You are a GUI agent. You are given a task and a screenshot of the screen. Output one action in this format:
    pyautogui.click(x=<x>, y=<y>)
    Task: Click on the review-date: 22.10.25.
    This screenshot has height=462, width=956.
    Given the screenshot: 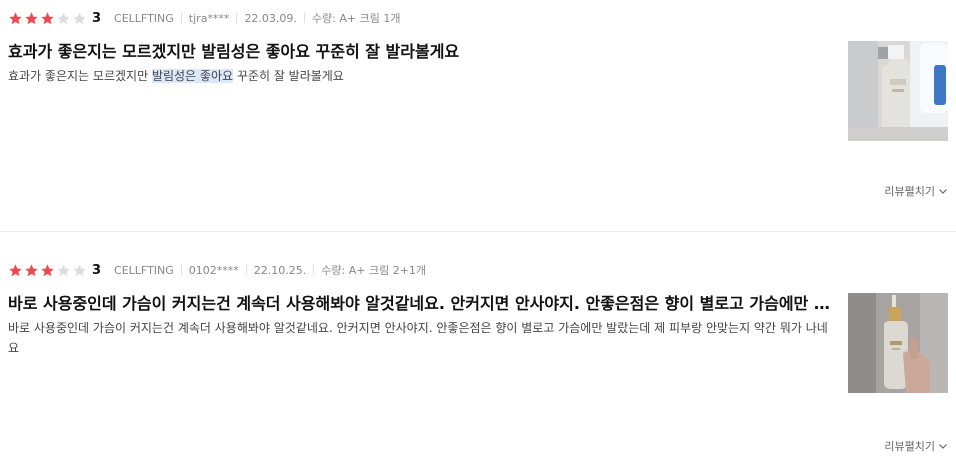 What is the action you would take?
    pyautogui.click(x=280, y=270)
    